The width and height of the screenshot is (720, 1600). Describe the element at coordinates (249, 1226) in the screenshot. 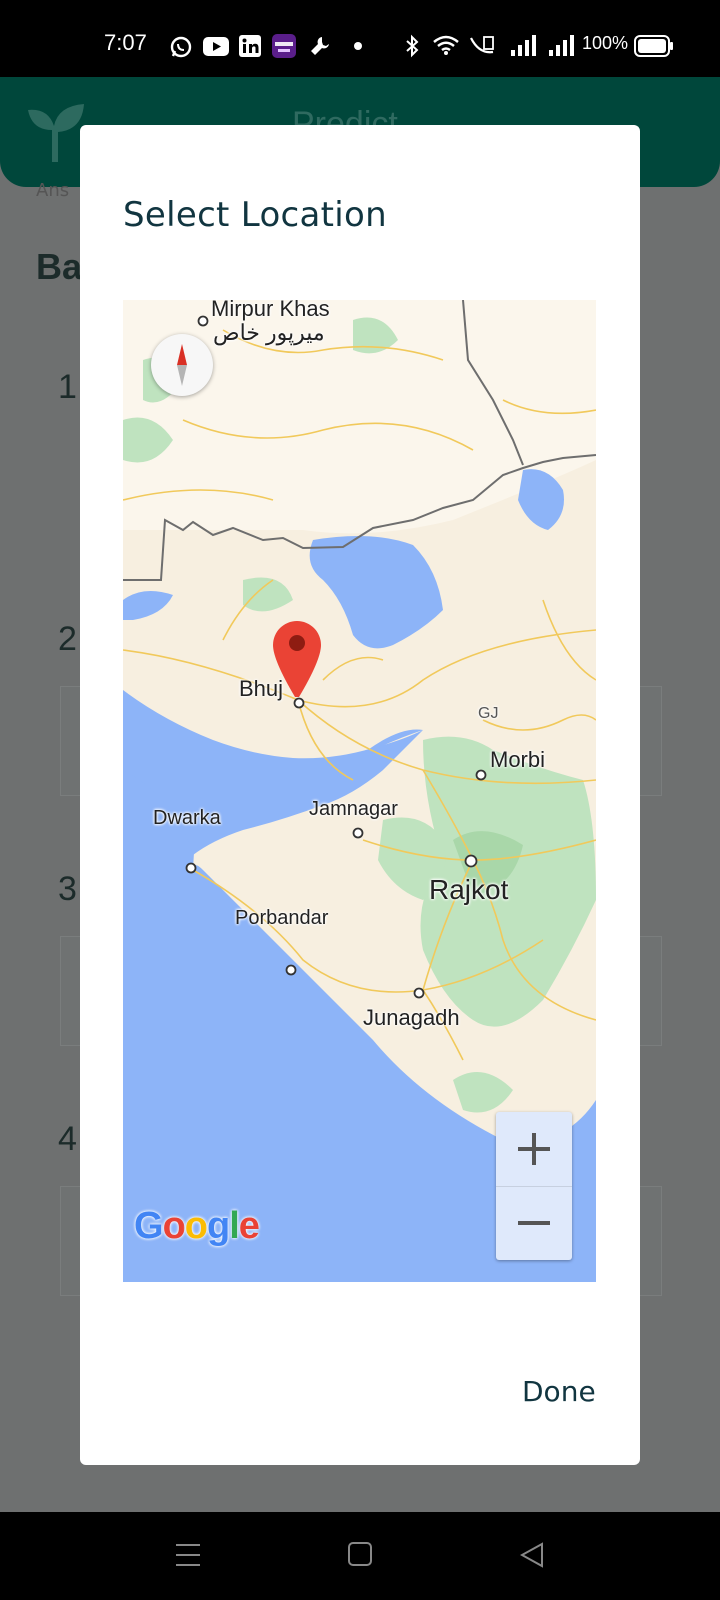

I see `google-logo-letter: e` at that location.